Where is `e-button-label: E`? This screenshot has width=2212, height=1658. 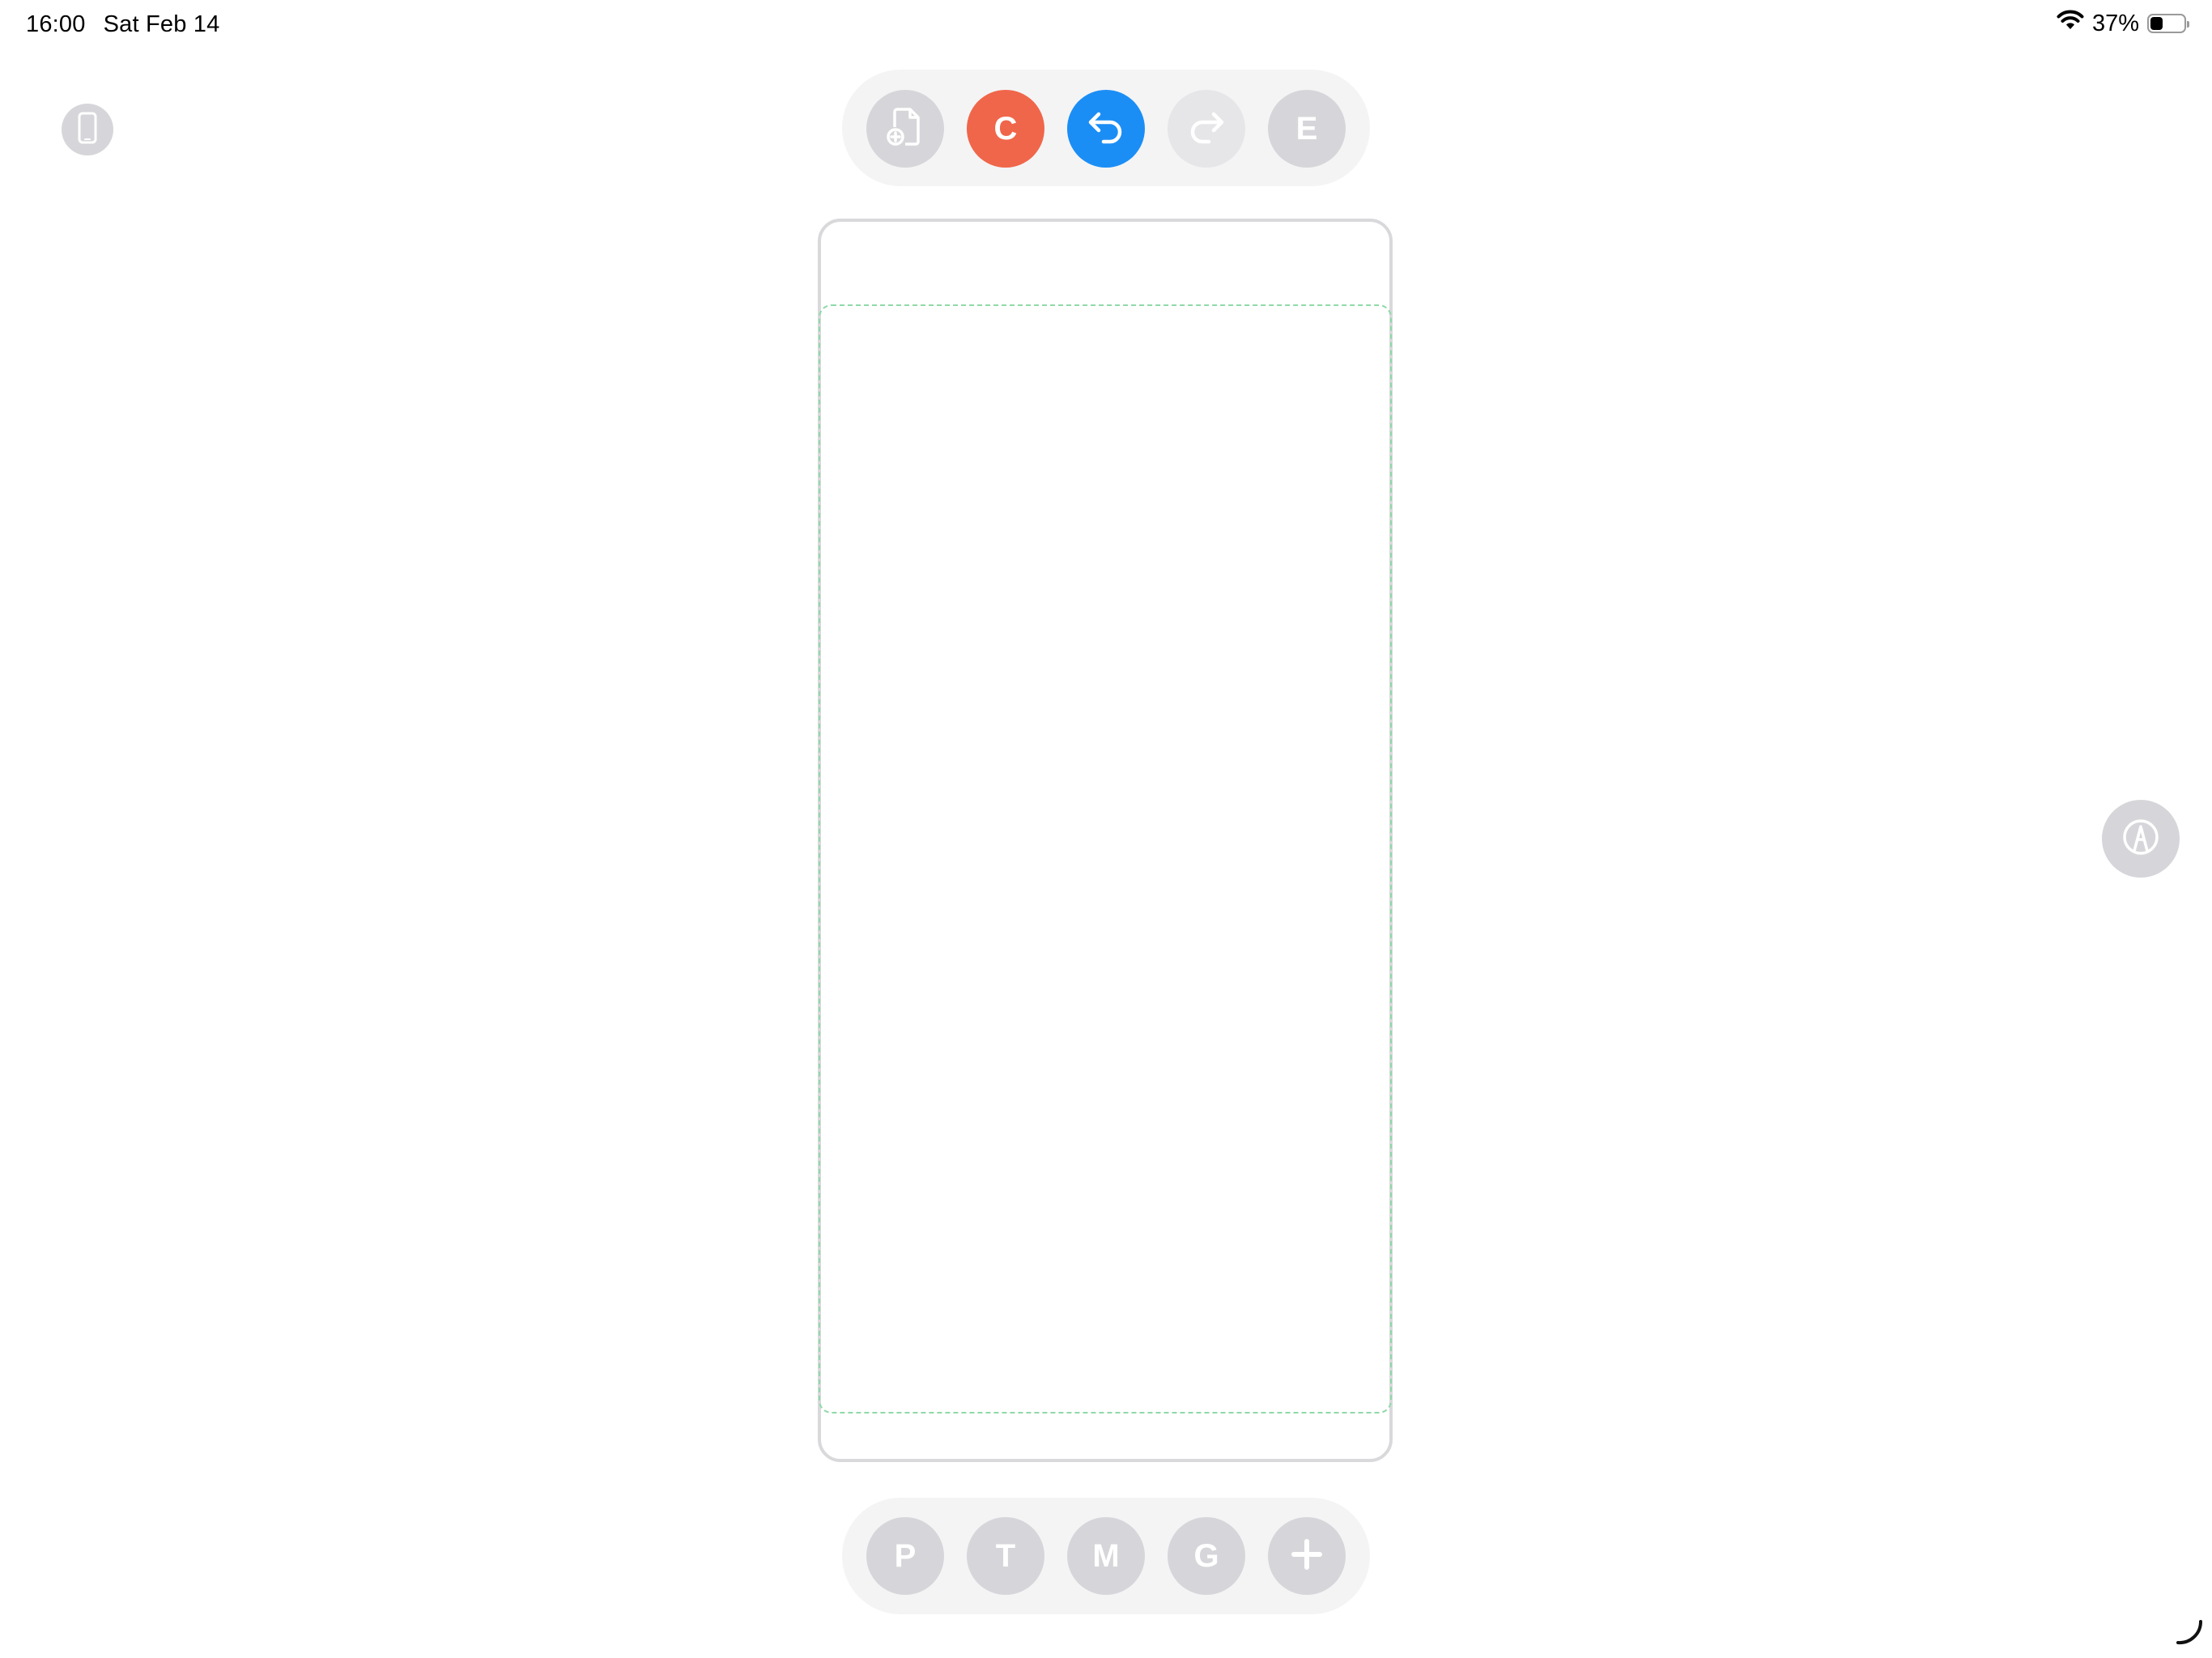
e-button-label: E is located at coordinates (1306, 128).